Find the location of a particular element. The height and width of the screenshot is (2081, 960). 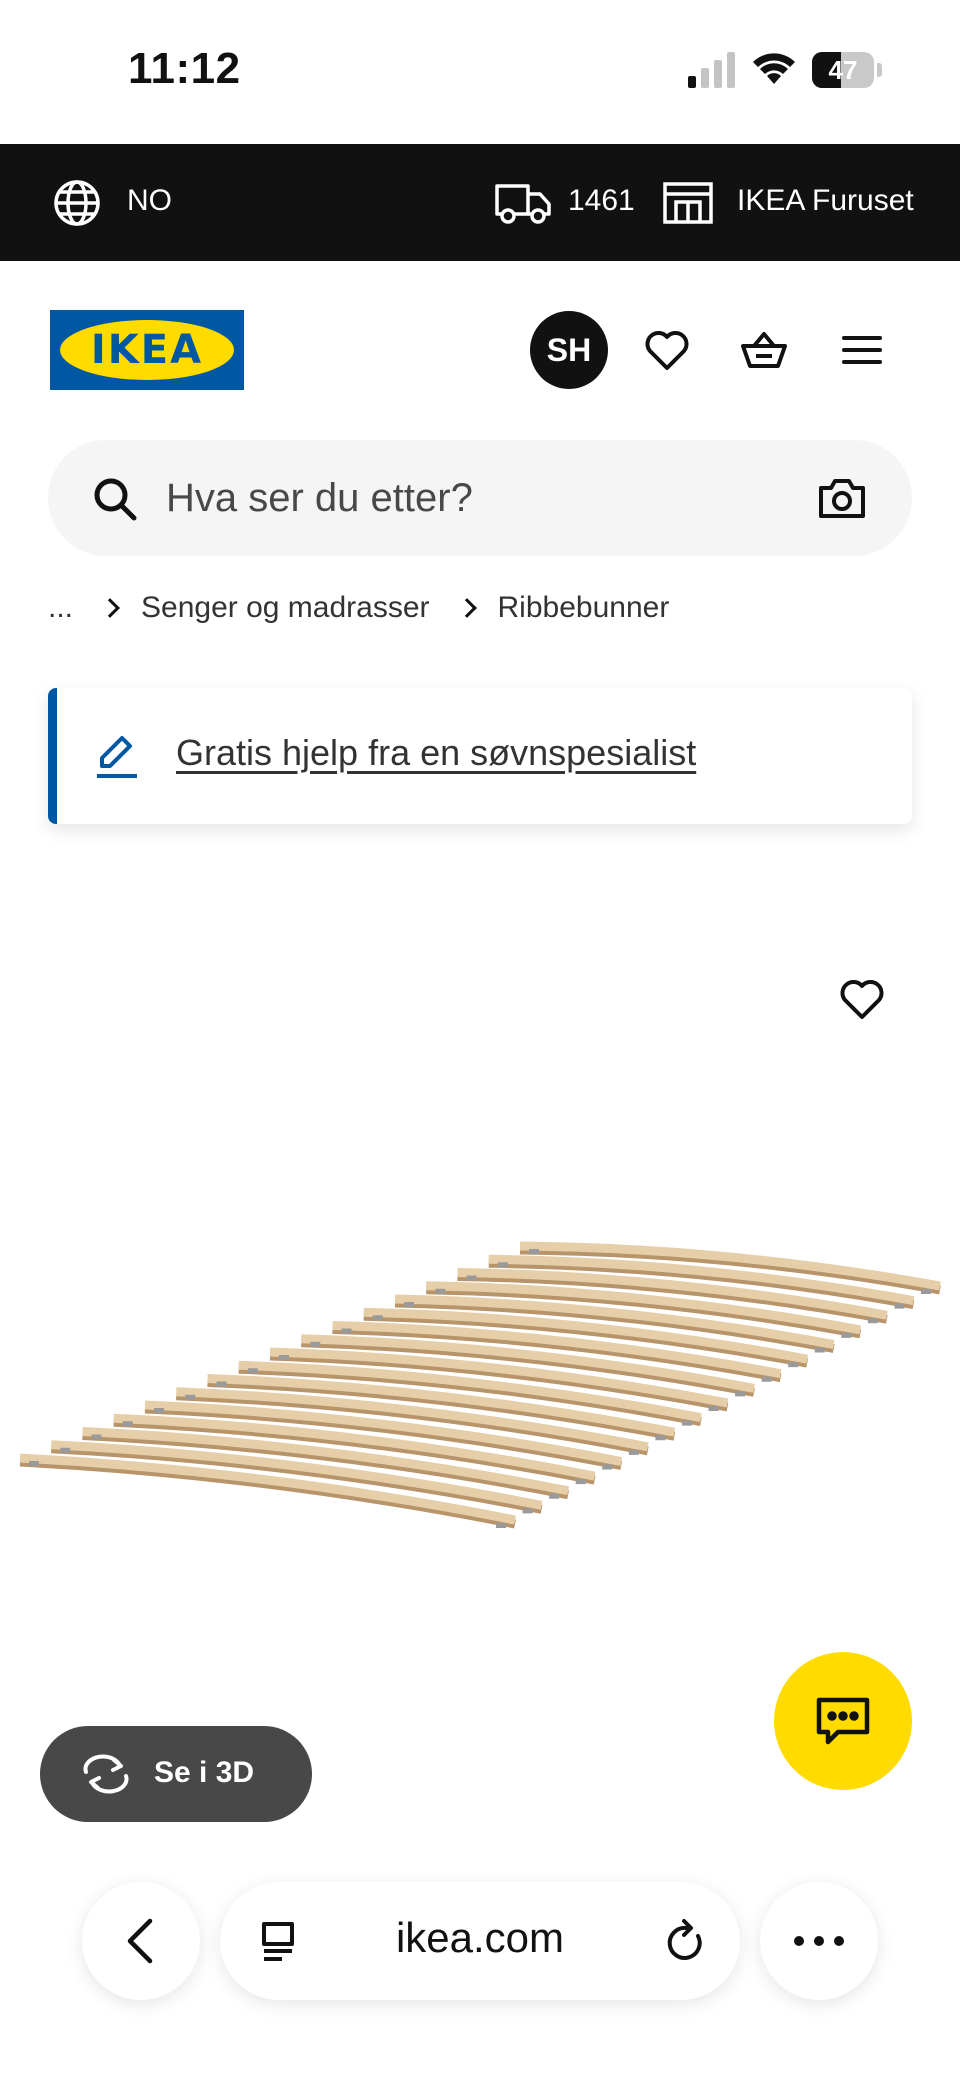

see-in-3d-button: Se i 3D is located at coordinates (176, 1774).